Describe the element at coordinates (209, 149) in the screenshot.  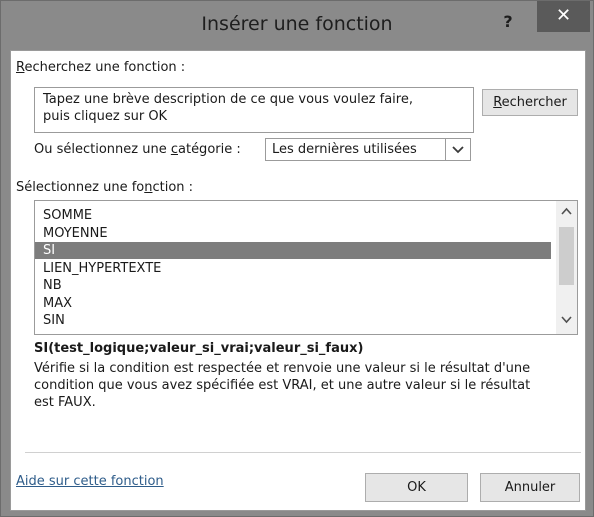
I see `category-label-text2: atégorie :` at that location.